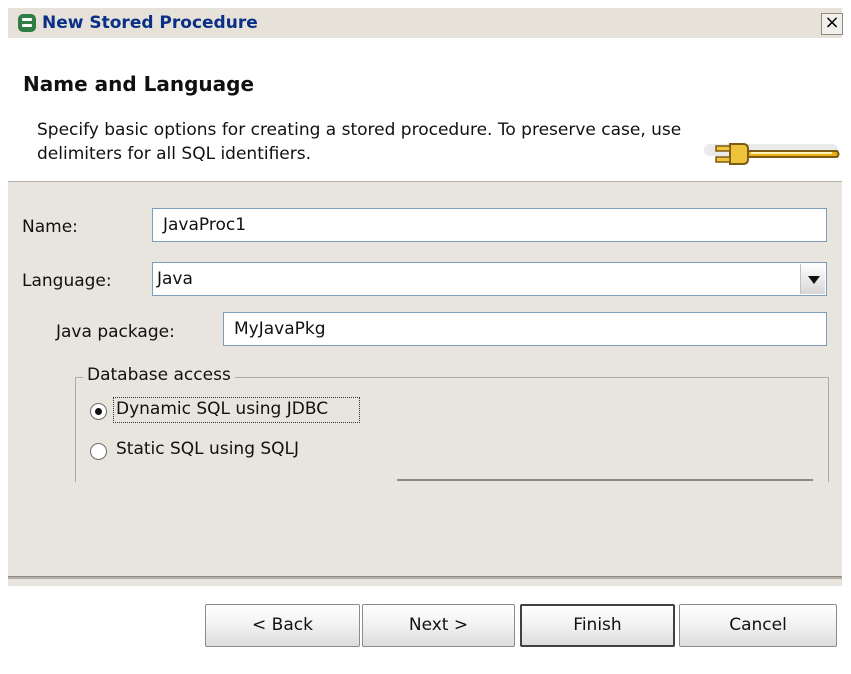  I want to click on static-sql-radio, so click(98, 451).